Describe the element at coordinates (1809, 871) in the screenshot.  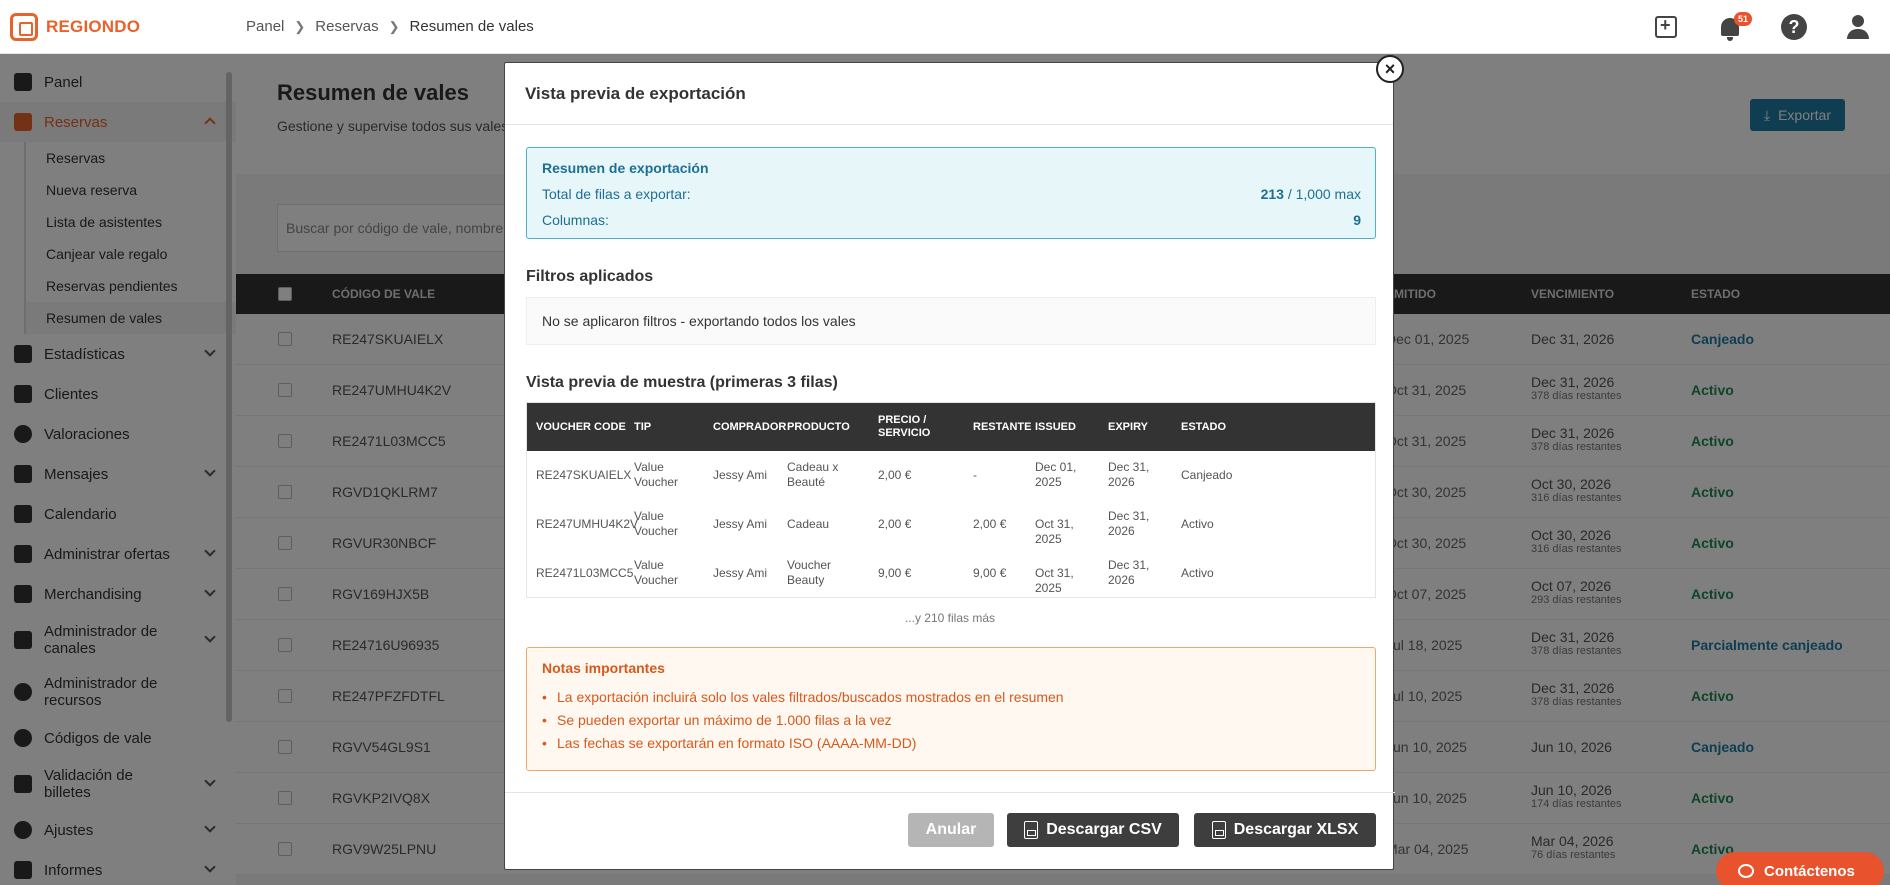
I see `contact-label: Contáctenos` at that location.